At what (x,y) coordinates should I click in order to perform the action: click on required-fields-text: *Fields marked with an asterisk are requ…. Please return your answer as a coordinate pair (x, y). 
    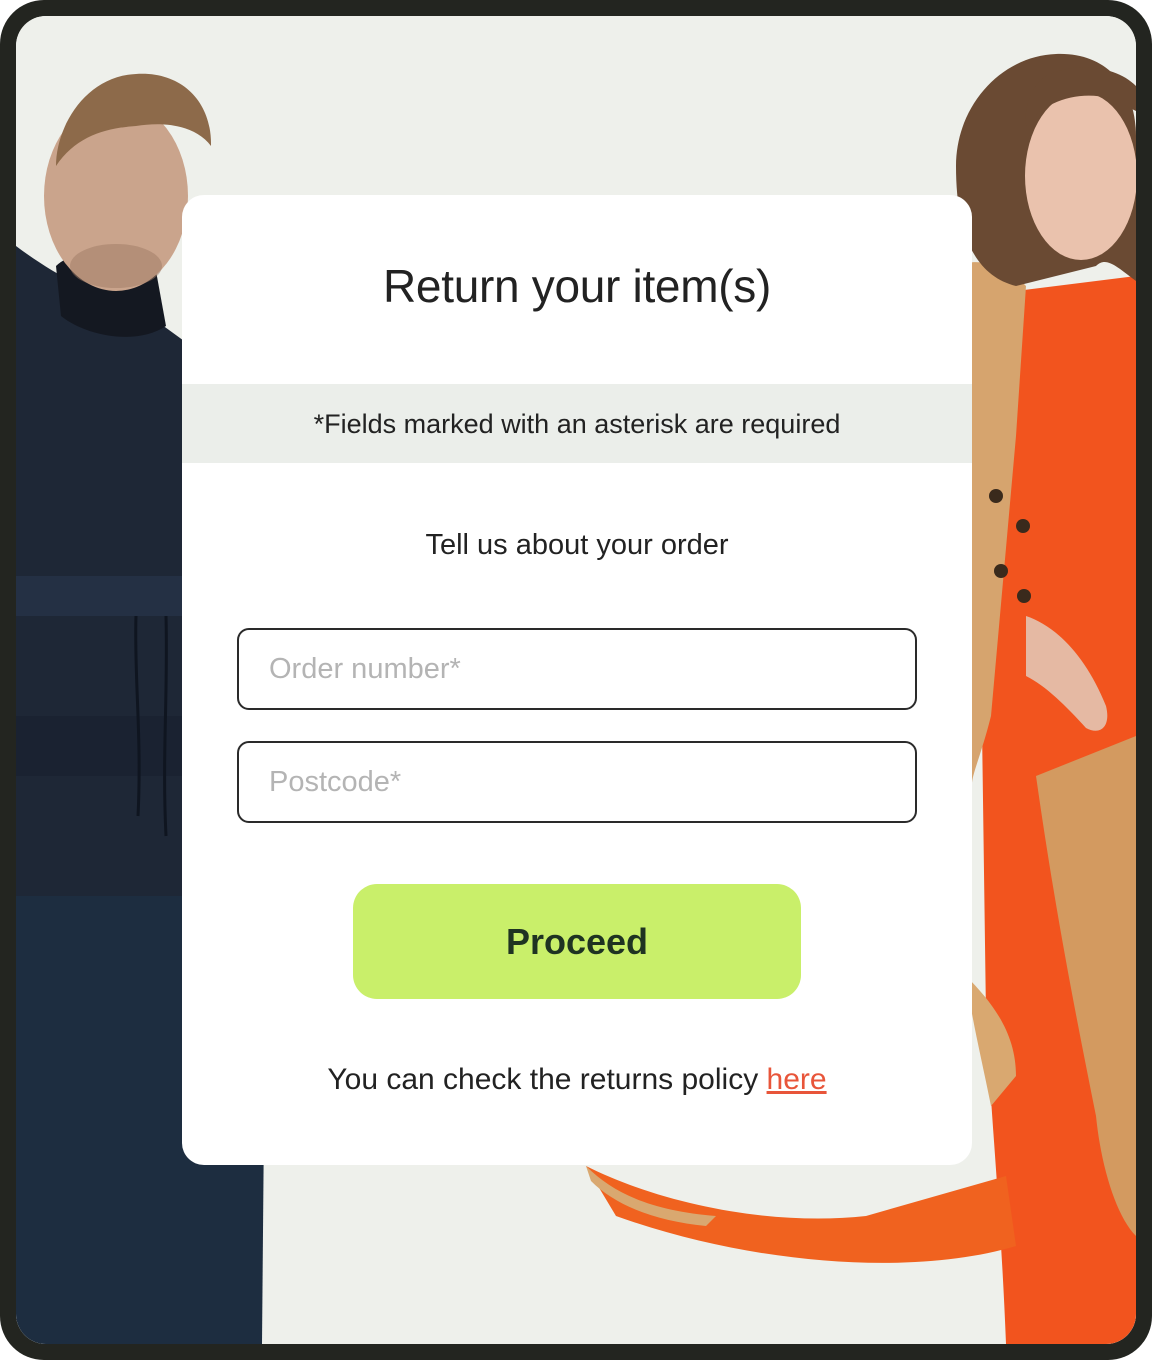
    Looking at the image, I should click on (577, 424).